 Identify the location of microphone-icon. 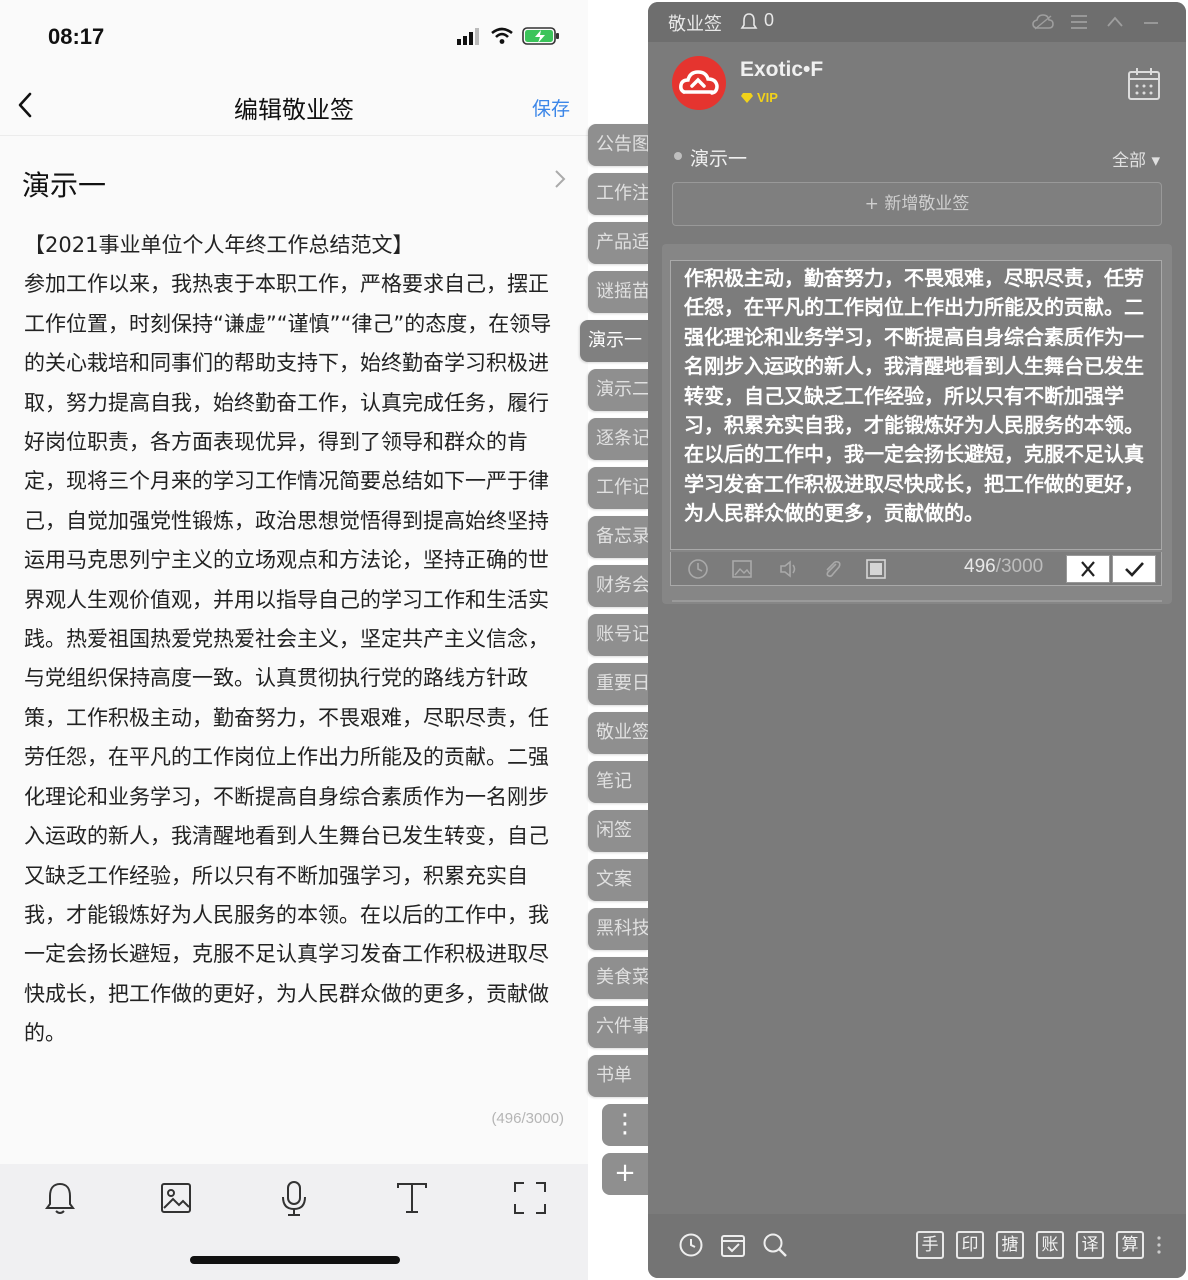
(294, 1198).